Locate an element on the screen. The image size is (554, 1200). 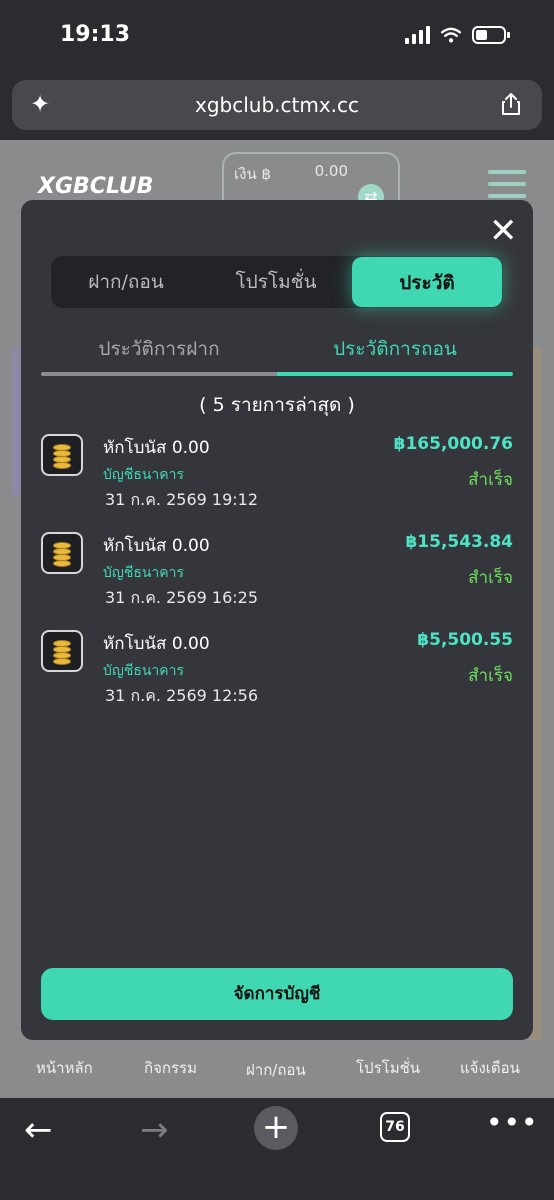
share-icon is located at coordinates (511, 104).